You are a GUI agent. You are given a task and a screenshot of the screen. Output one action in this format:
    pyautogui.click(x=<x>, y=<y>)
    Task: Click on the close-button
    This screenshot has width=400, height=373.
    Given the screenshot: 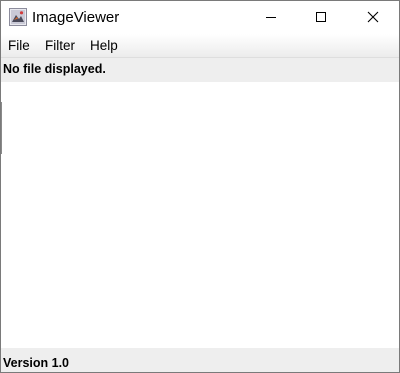 What is the action you would take?
    pyautogui.click(x=373, y=17)
    